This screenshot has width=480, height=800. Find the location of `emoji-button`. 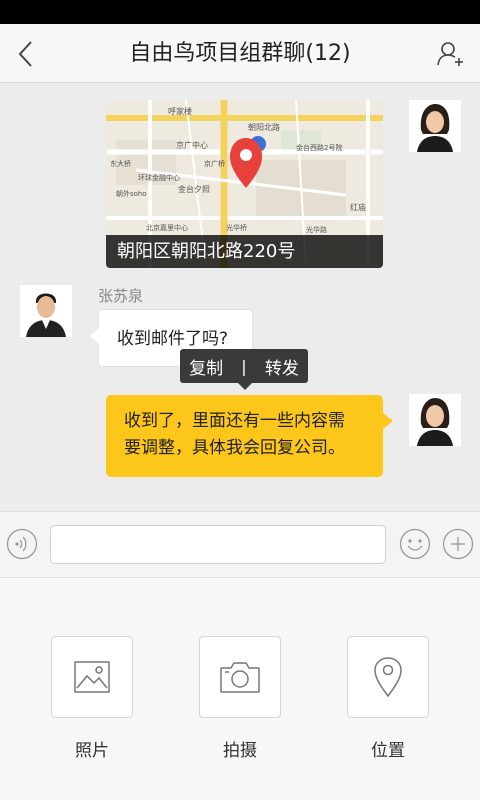

emoji-button is located at coordinates (415, 544).